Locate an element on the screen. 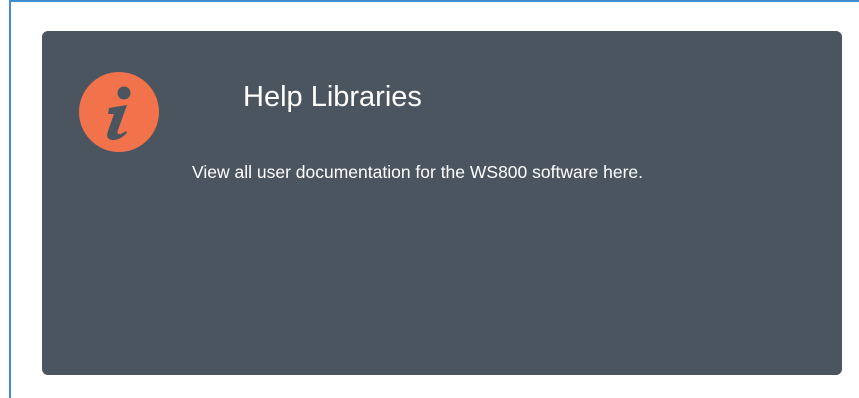  frame-border-top is located at coordinates (434, 1).